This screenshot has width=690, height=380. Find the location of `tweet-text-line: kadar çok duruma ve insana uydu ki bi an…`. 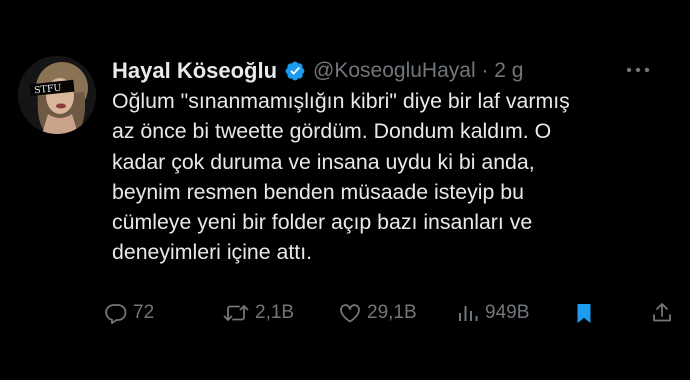

tweet-text-line: kadar çok duruma ve insana uydu ki bi an… is located at coordinates (323, 161).